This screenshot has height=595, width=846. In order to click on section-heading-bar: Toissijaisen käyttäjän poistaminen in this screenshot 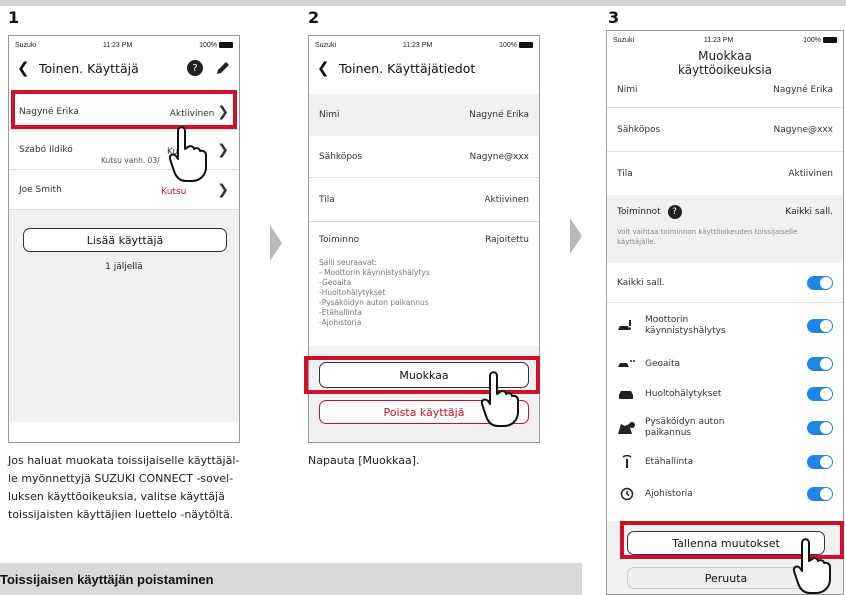, I will do `click(291, 579)`.